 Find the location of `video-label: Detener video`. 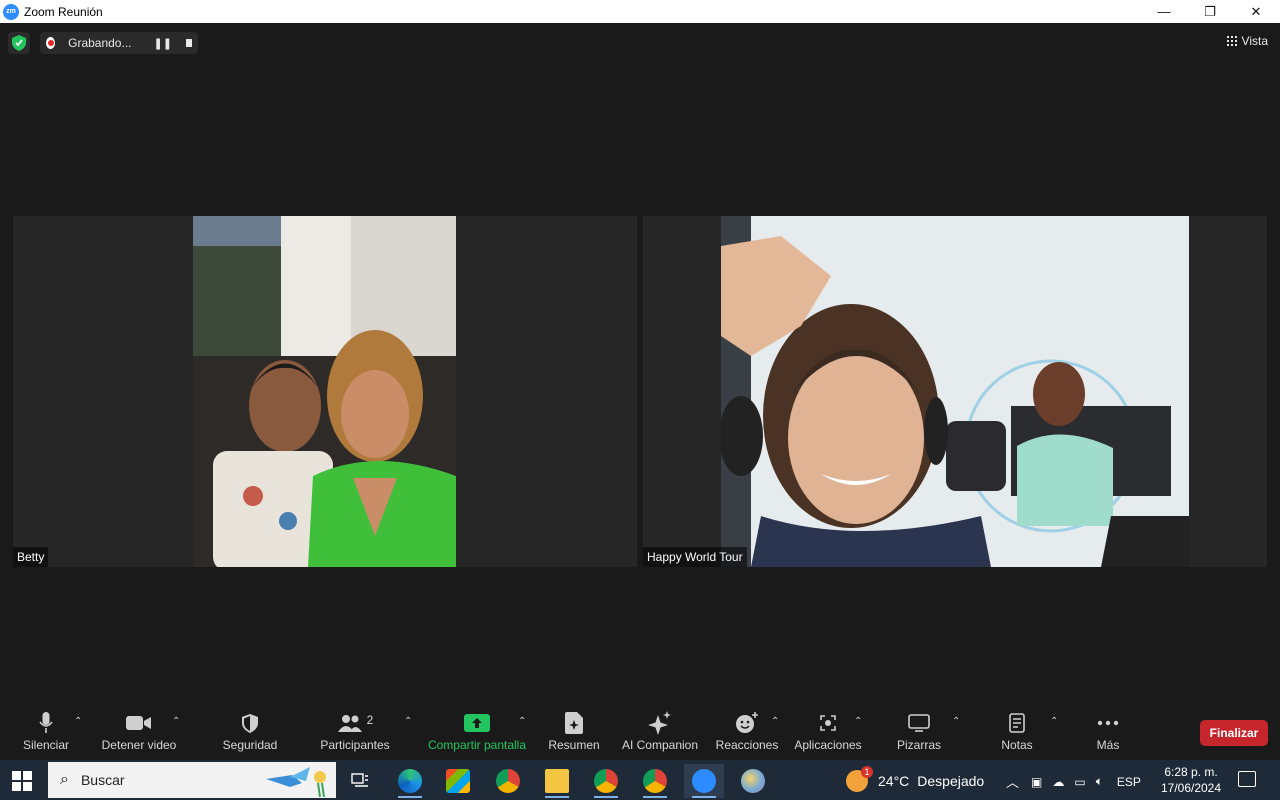

video-label: Detener video is located at coordinates (139, 745).